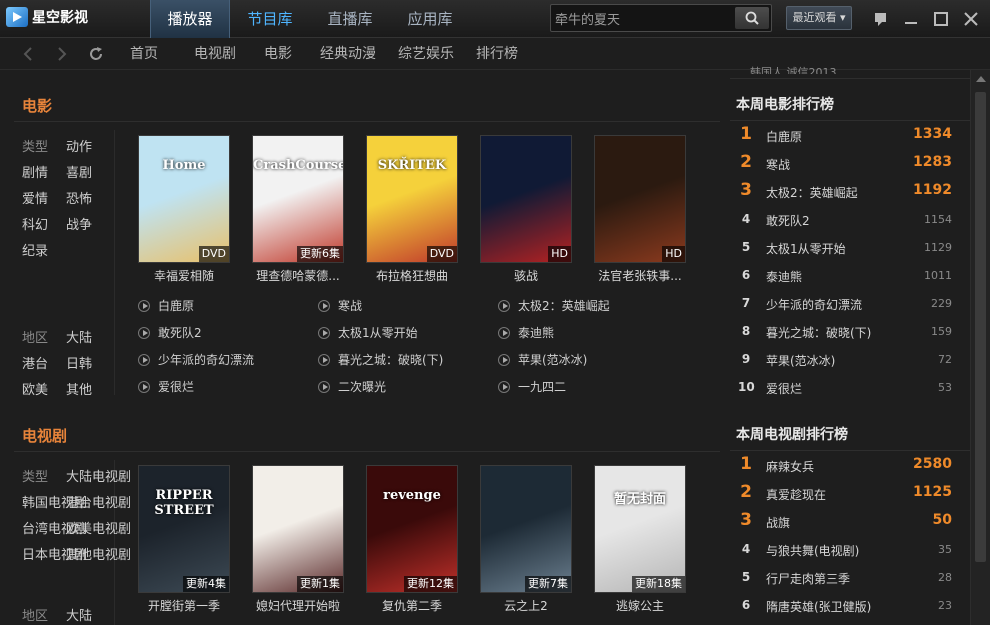 The height and width of the screenshot is (625, 990). I want to click on movie-poster-image: CrashCourse 更新6集, so click(298, 199).